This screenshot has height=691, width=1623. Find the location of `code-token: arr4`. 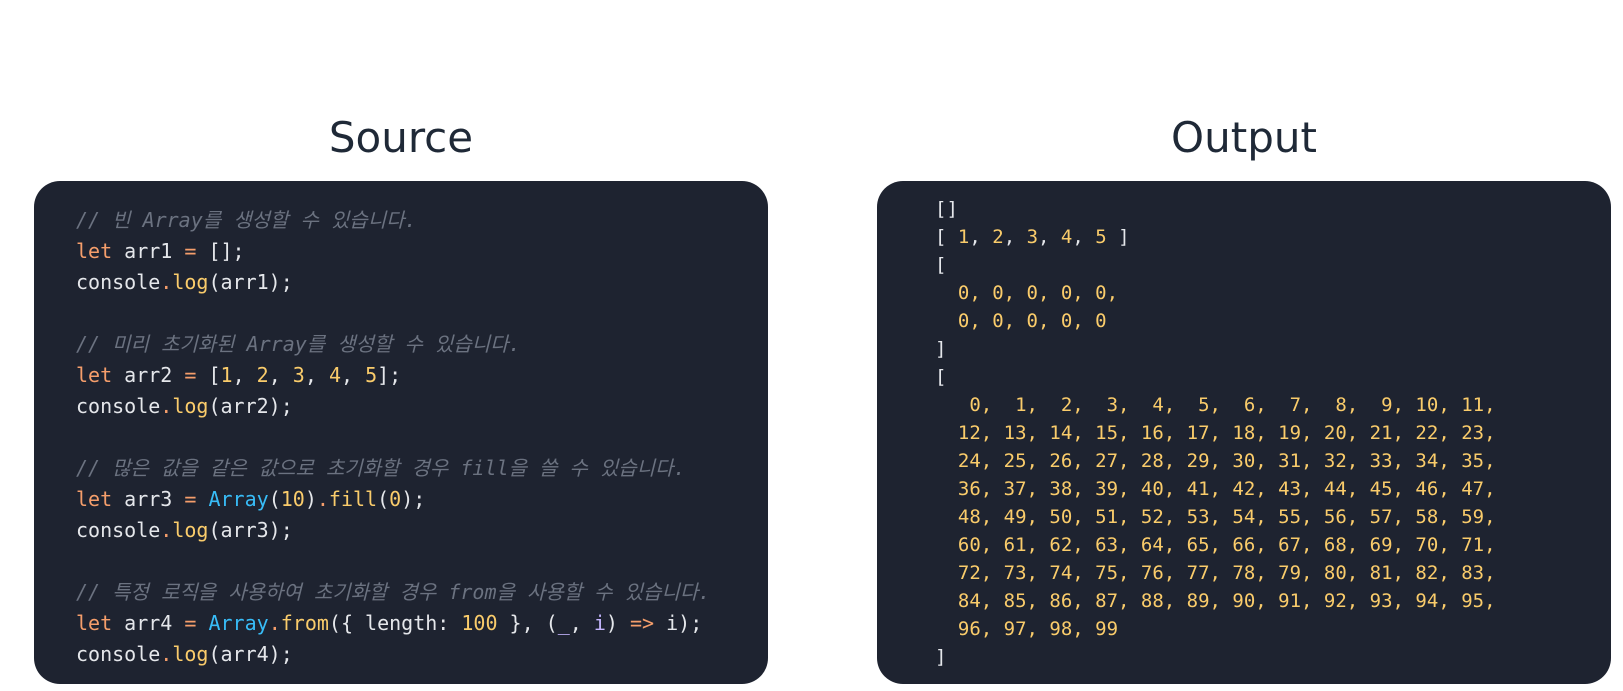

code-token: arr4 is located at coordinates (148, 623).